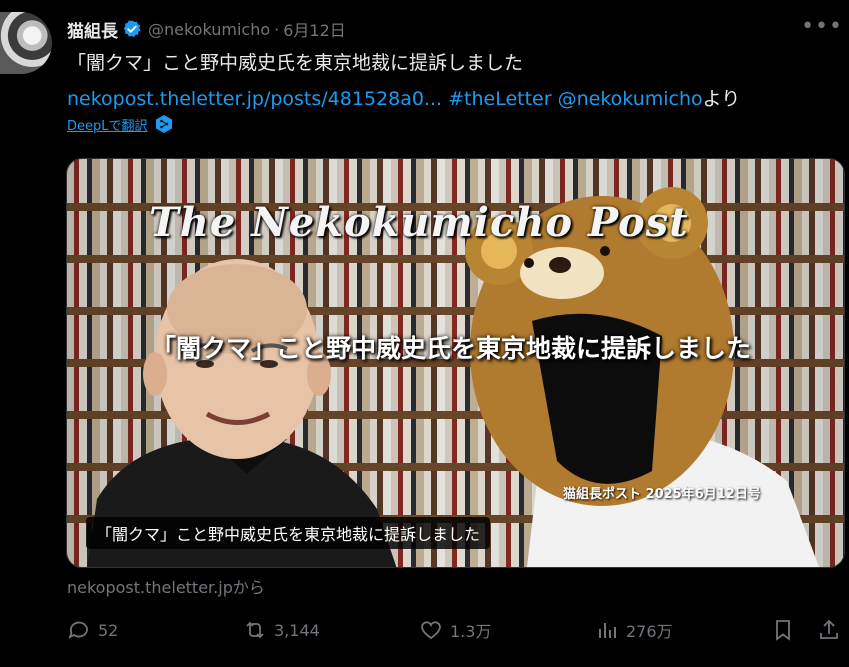 The height and width of the screenshot is (667, 849). What do you see at coordinates (419, 222) in the screenshot?
I see `video-title: The Nekokumicho Post` at bounding box center [419, 222].